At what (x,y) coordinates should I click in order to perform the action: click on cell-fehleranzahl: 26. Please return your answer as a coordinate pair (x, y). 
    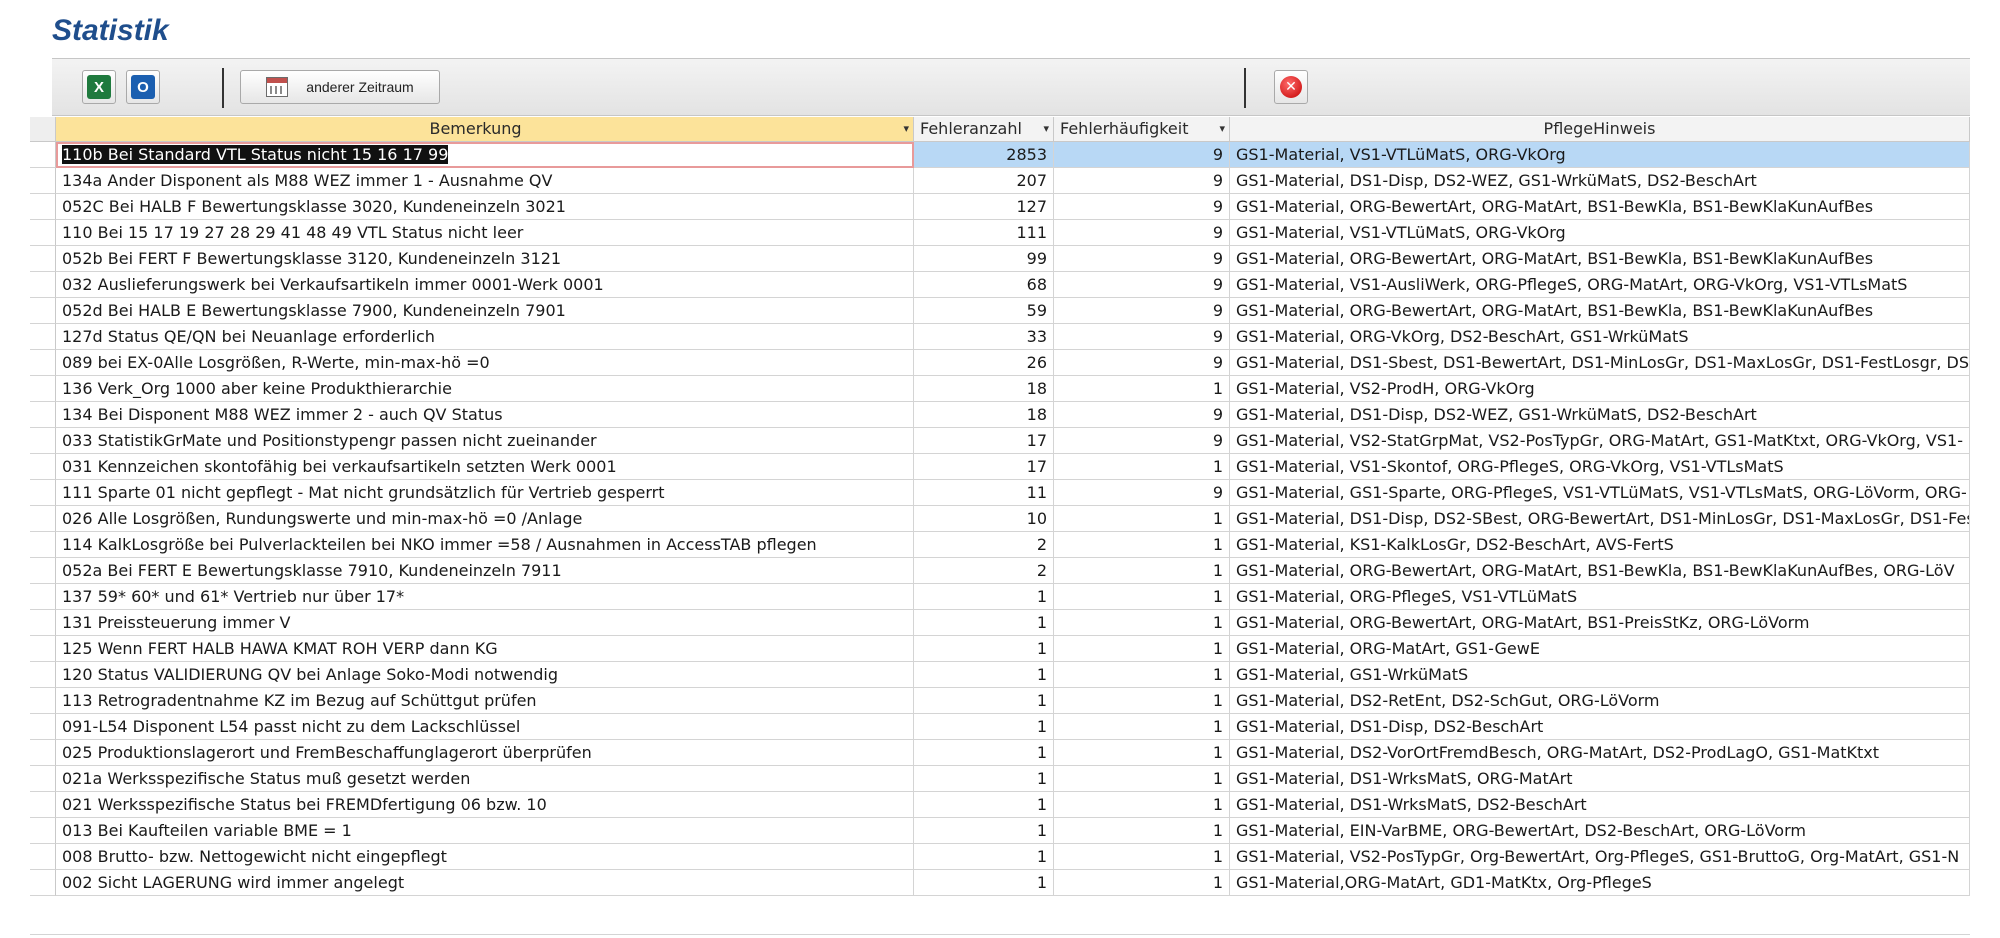
    Looking at the image, I should click on (984, 363).